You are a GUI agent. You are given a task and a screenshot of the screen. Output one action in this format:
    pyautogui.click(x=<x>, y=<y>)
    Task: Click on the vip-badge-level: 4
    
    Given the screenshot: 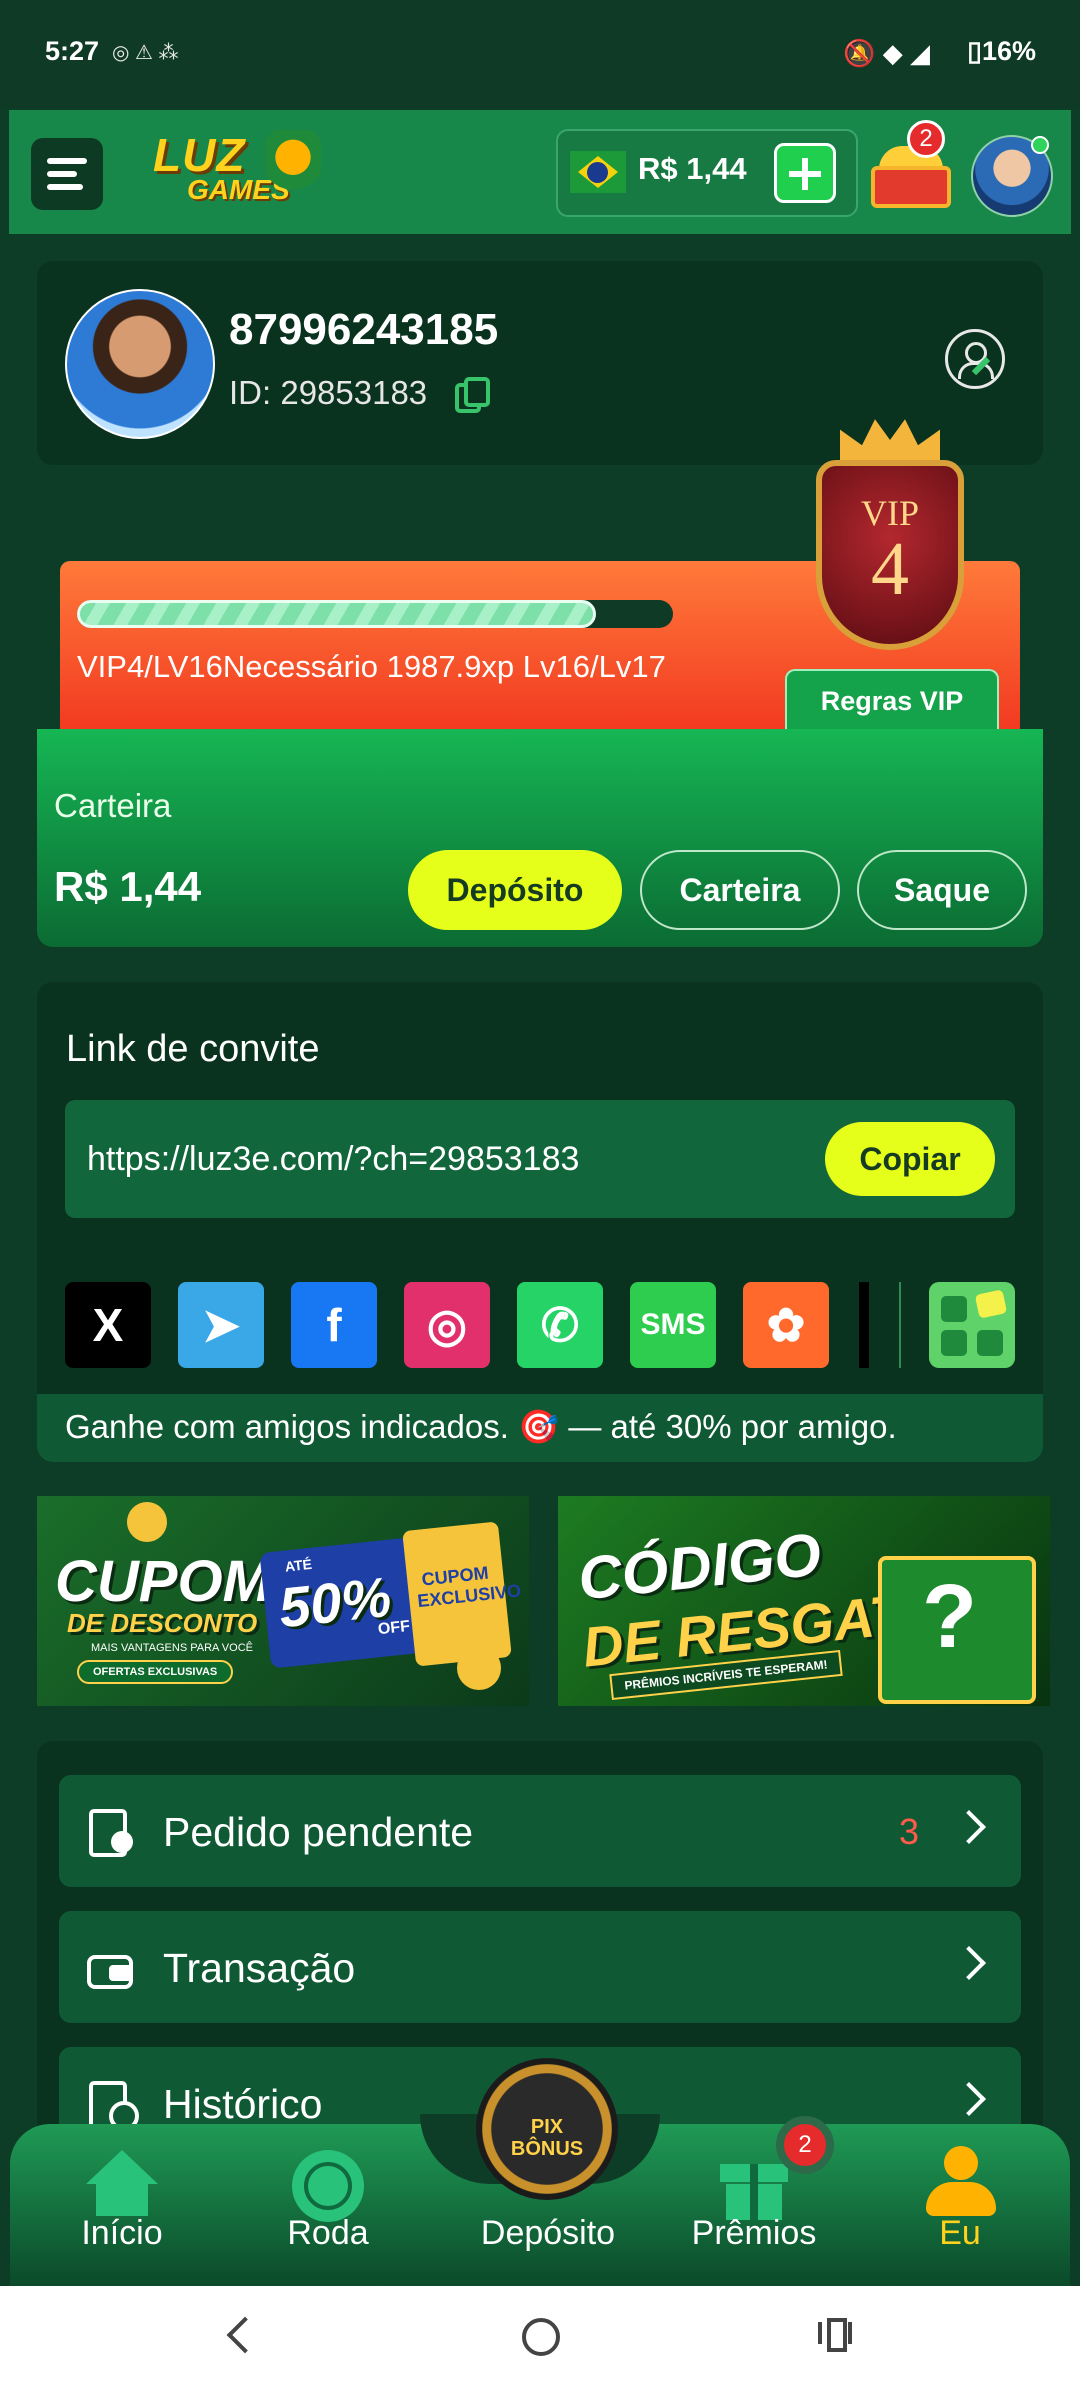 What is the action you would take?
    pyautogui.click(x=890, y=569)
    